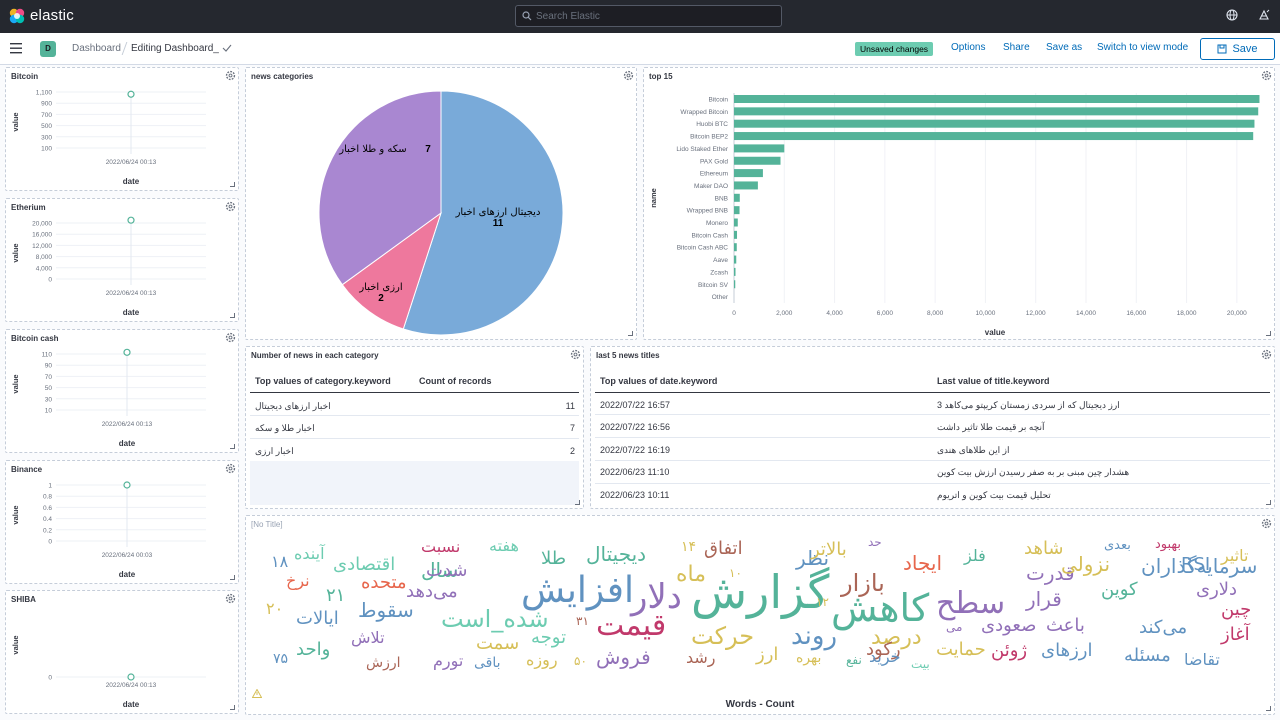  What do you see at coordinates (298, 581) in the screenshot?
I see `word-cloud-word: نرخ` at bounding box center [298, 581].